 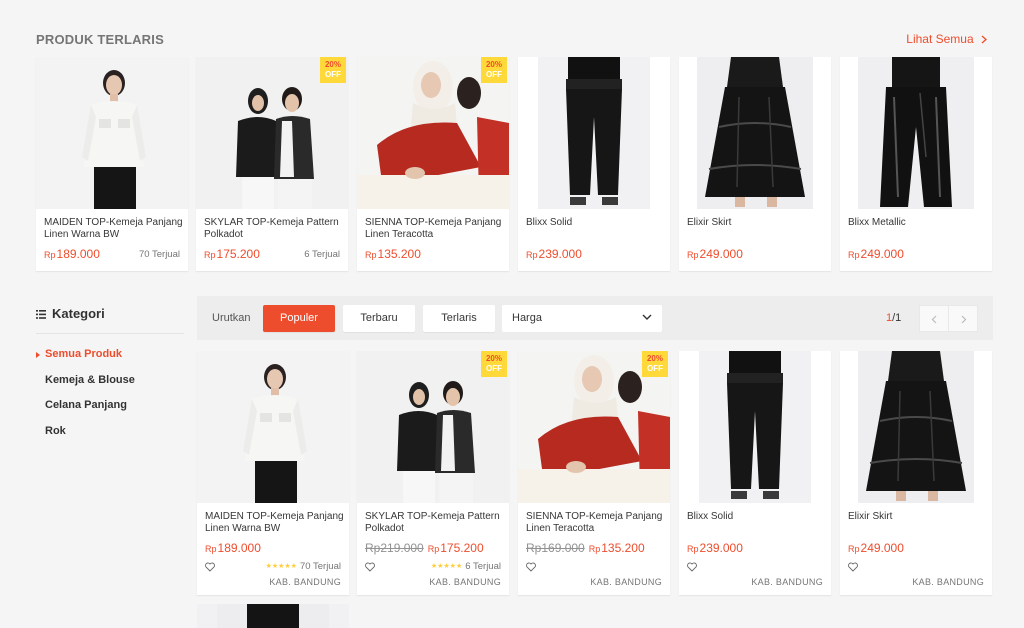 I want to click on product-card: Elixir Skirt Rp249.000 KAB. BANDUNG, so click(x=916, y=473).